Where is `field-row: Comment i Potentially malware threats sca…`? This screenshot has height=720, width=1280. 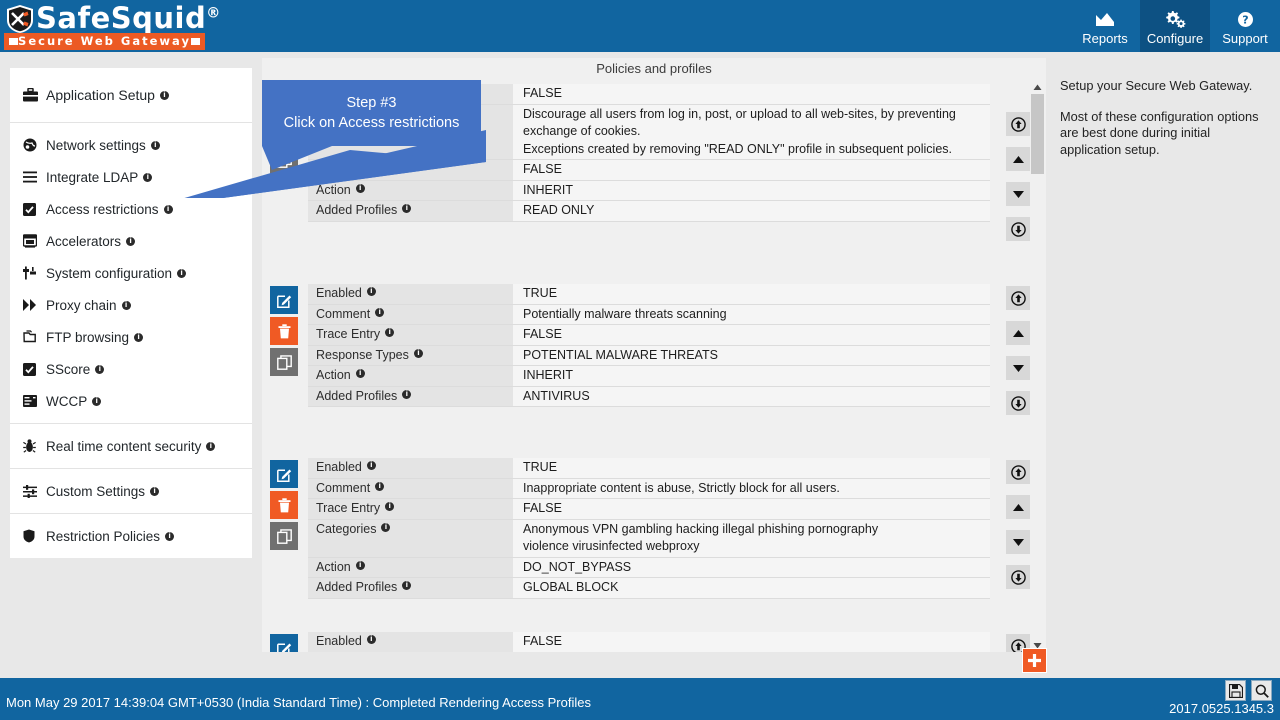
field-row: Comment i Potentially malware threats sca… is located at coordinates (649, 314).